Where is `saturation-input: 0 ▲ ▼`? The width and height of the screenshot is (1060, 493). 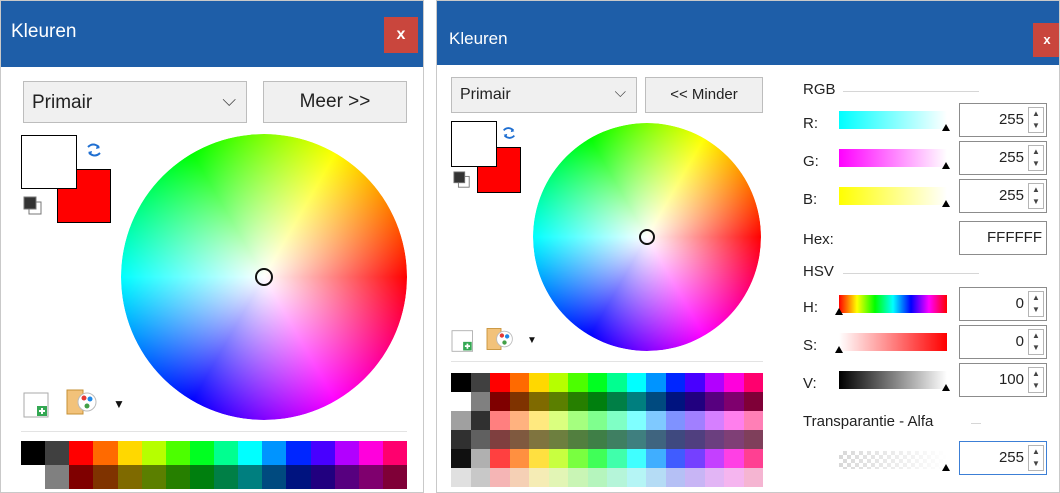 saturation-input: 0 ▲ ▼ is located at coordinates (1003, 342).